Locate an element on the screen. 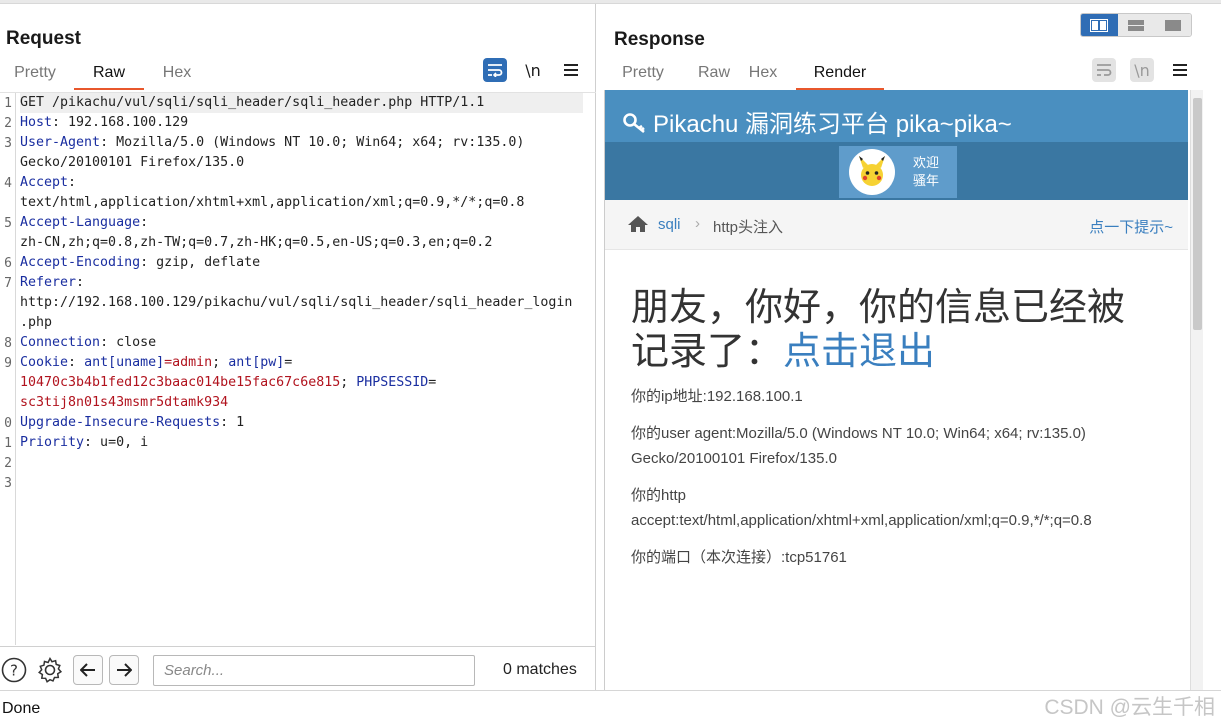  header-line-cookie: Cookie: ant[uname]=admin; ant[pw]= is located at coordinates (156, 363).